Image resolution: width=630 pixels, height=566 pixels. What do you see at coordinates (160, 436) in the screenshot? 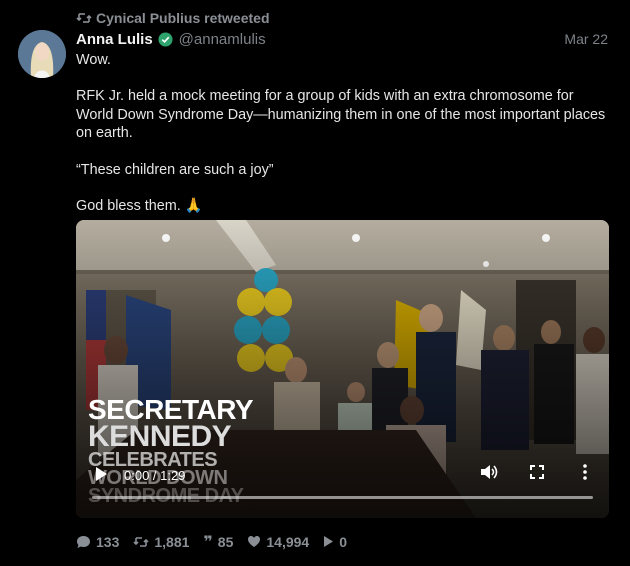
I see `video-overlay-title: KENNEDY` at bounding box center [160, 436].